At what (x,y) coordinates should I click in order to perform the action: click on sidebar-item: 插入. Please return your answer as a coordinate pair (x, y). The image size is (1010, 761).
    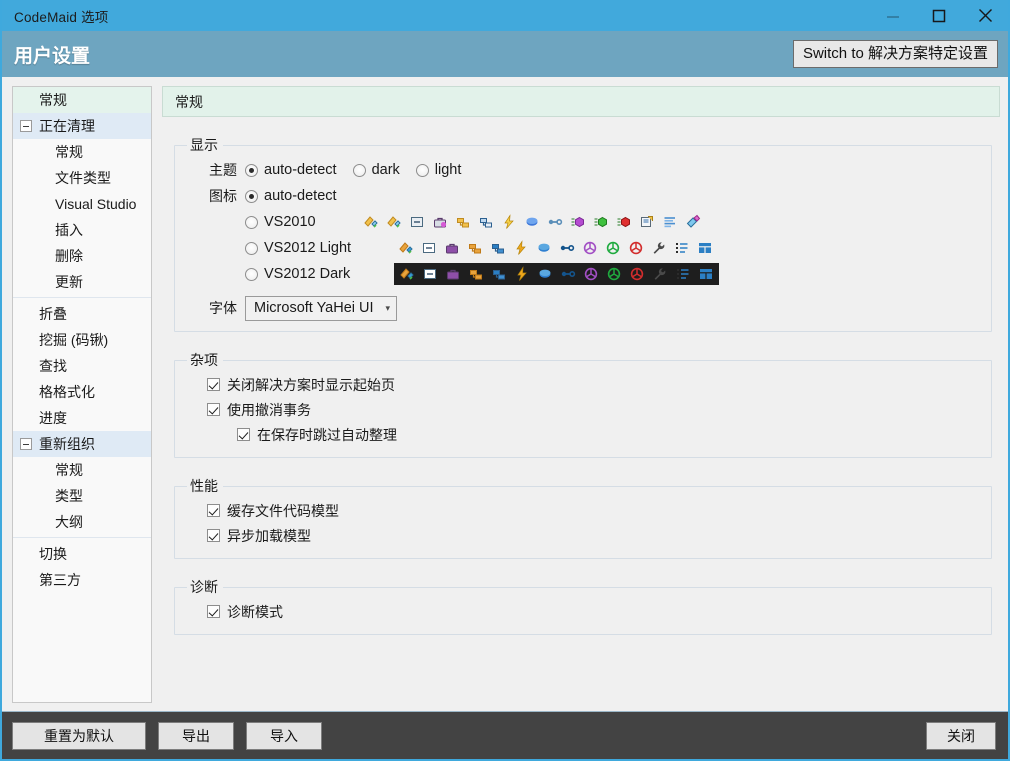
    Looking at the image, I should click on (82, 230).